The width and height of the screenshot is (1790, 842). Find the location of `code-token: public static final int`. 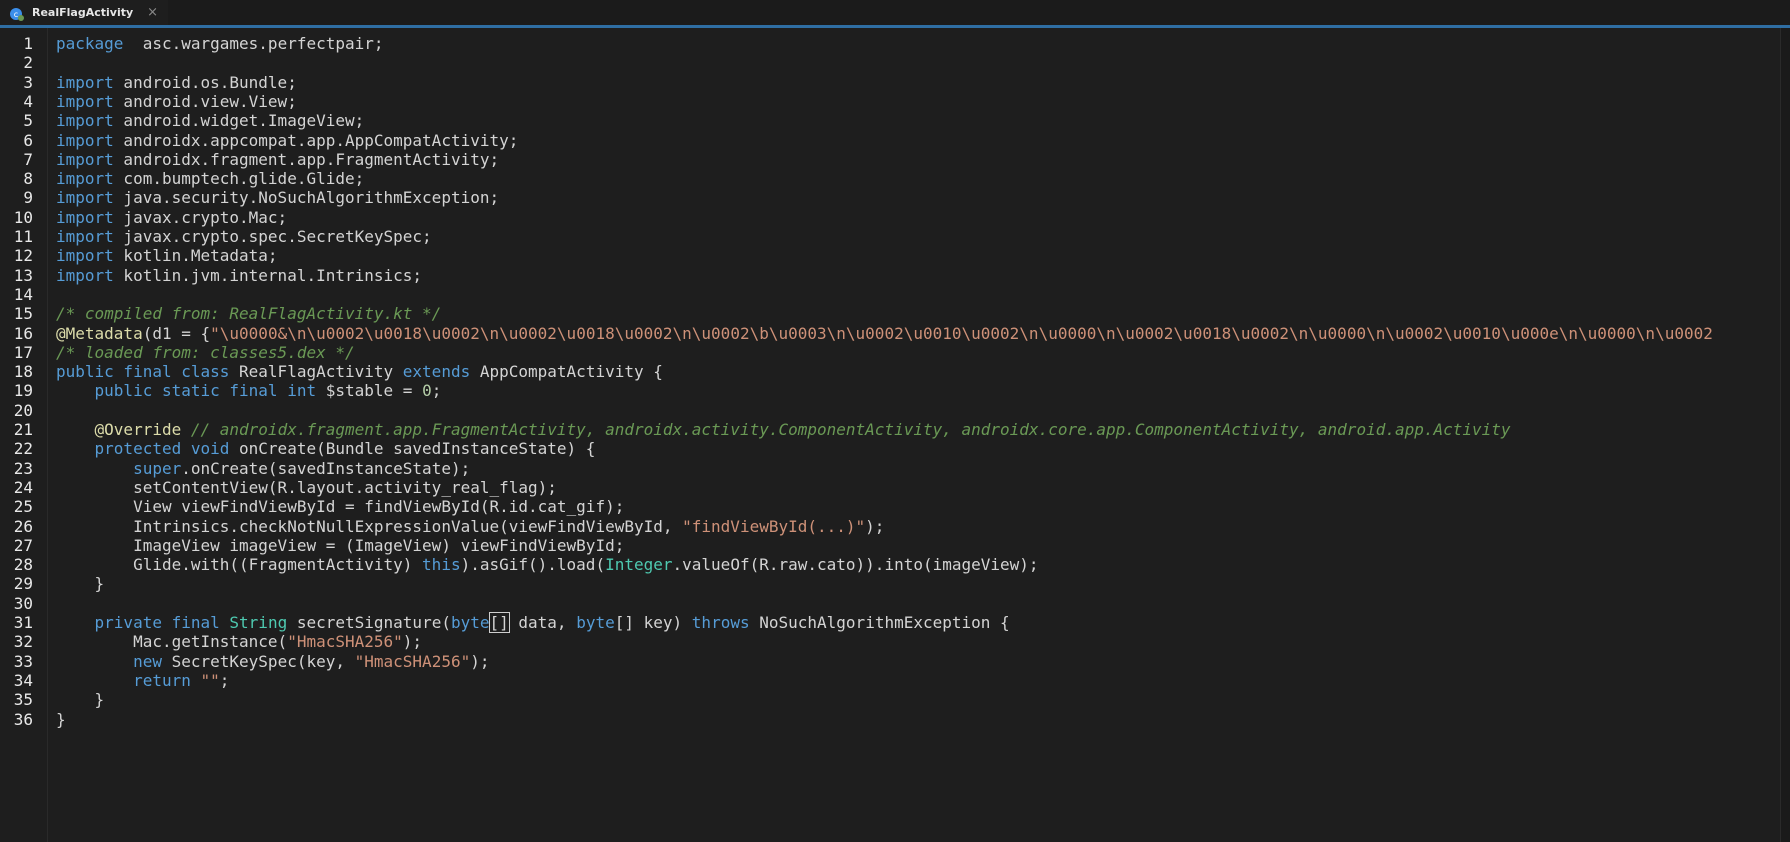

code-token: public static final int is located at coordinates (205, 391).